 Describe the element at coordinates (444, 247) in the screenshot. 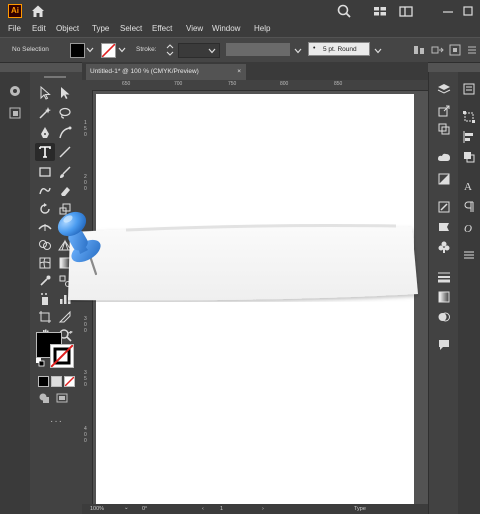

I see `symbols-icon` at that location.